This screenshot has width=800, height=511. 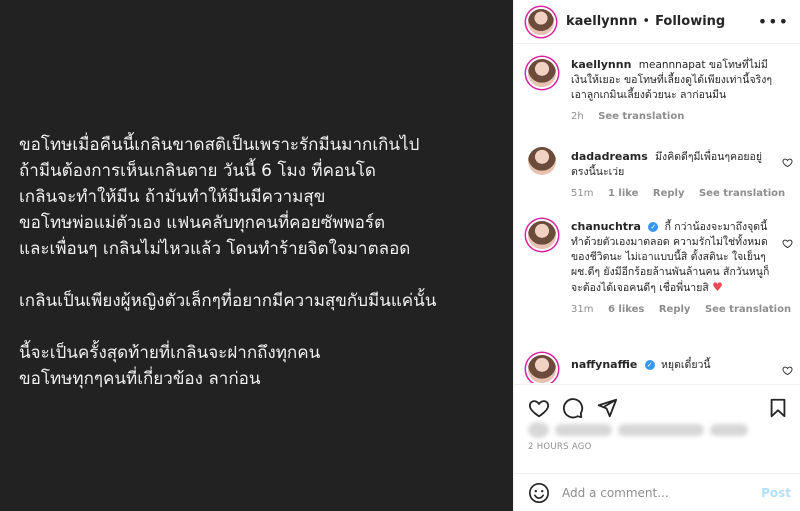 I want to click on post-header: kaellynnn • Following •••, so click(x=657, y=22).